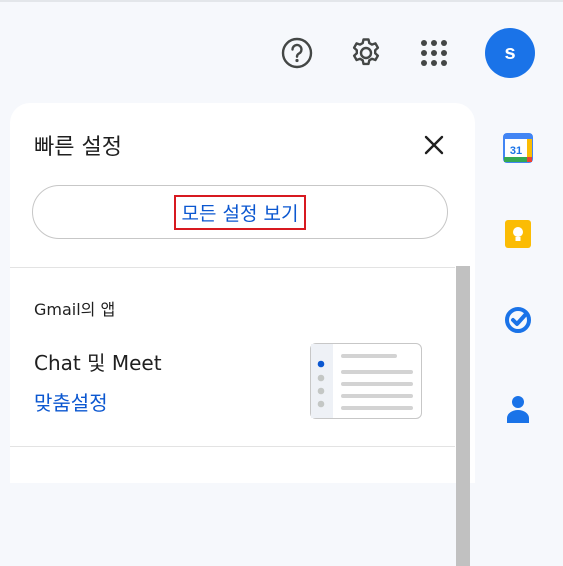 This screenshot has width=563, height=566. What do you see at coordinates (516, 151) in the screenshot?
I see `calendar-date-label: 31` at bounding box center [516, 151].